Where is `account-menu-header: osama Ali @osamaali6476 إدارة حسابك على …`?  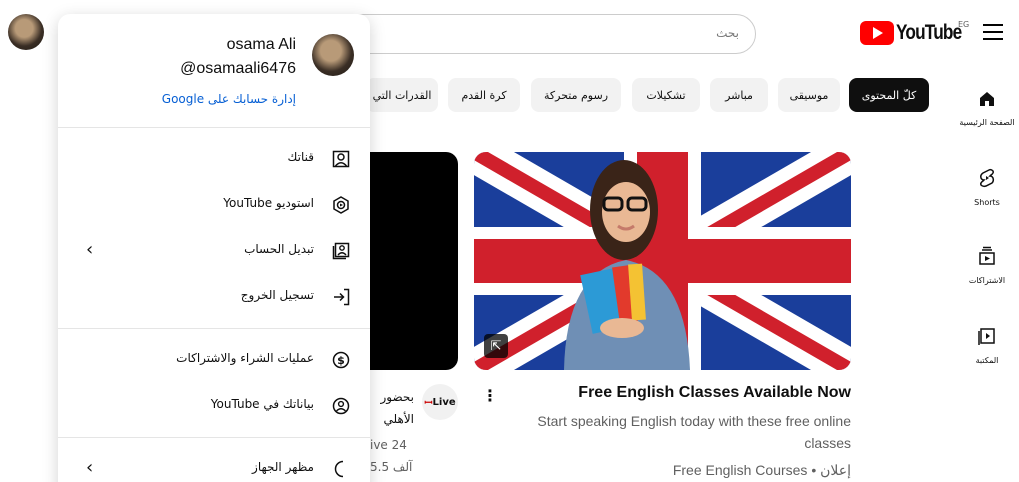 account-menu-header: osama Ali @osamaali6476 إدارة حسابك على … is located at coordinates (214, 71).